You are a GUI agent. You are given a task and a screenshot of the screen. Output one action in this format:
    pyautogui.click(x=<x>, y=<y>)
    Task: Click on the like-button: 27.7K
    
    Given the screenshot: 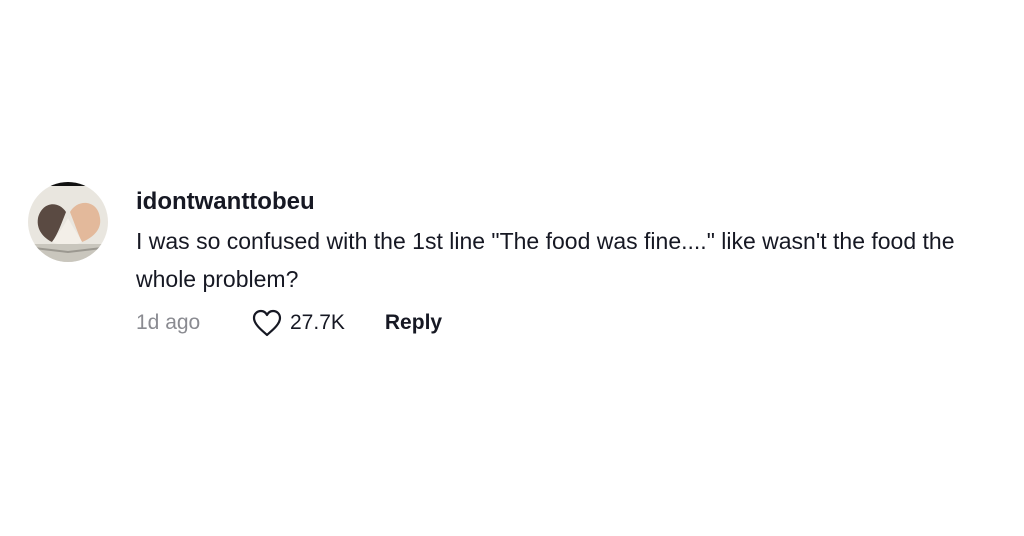 What is the action you would take?
    pyautogui.click(x=298, y=323)
    